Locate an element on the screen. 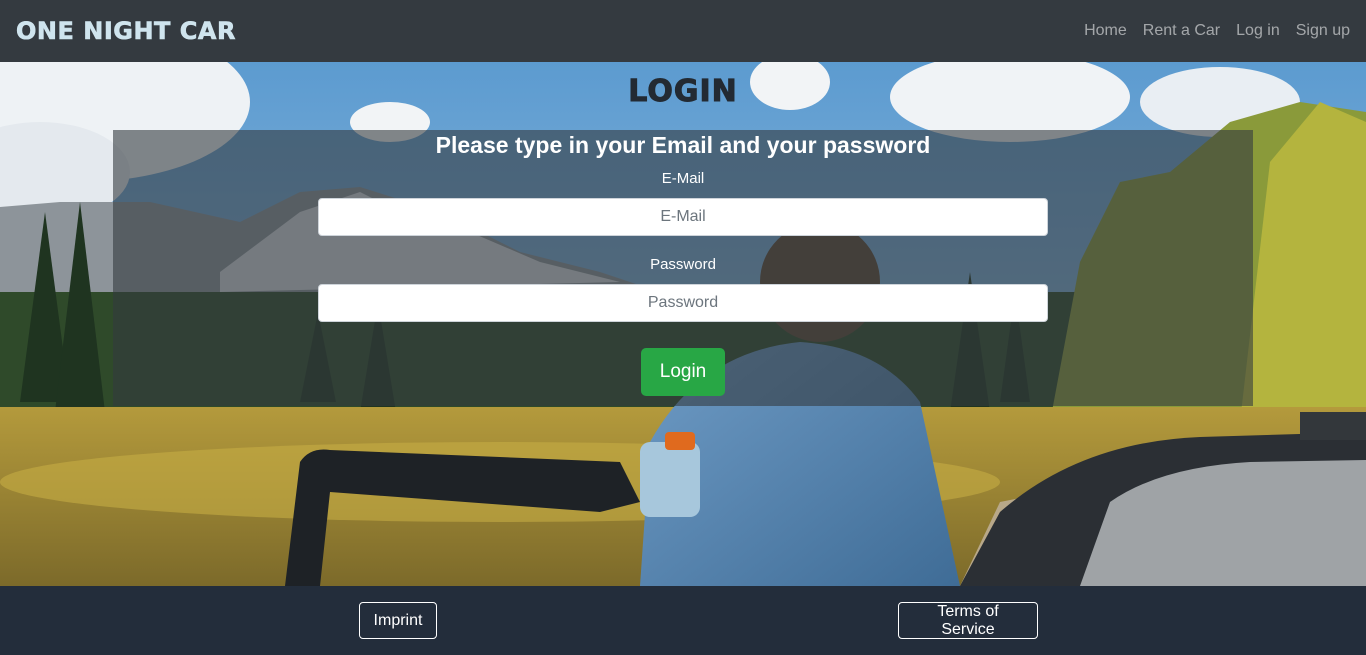  imprint-button: Imprint is located at coordinates (398, 620).